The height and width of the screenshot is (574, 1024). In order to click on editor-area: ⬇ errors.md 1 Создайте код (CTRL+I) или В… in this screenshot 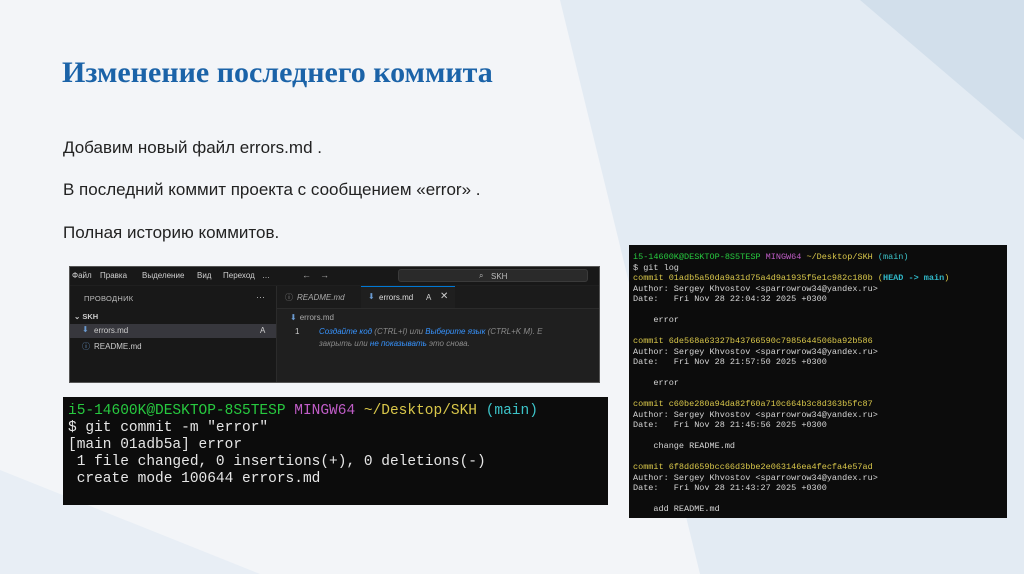, I will do `click(438, 345)`.